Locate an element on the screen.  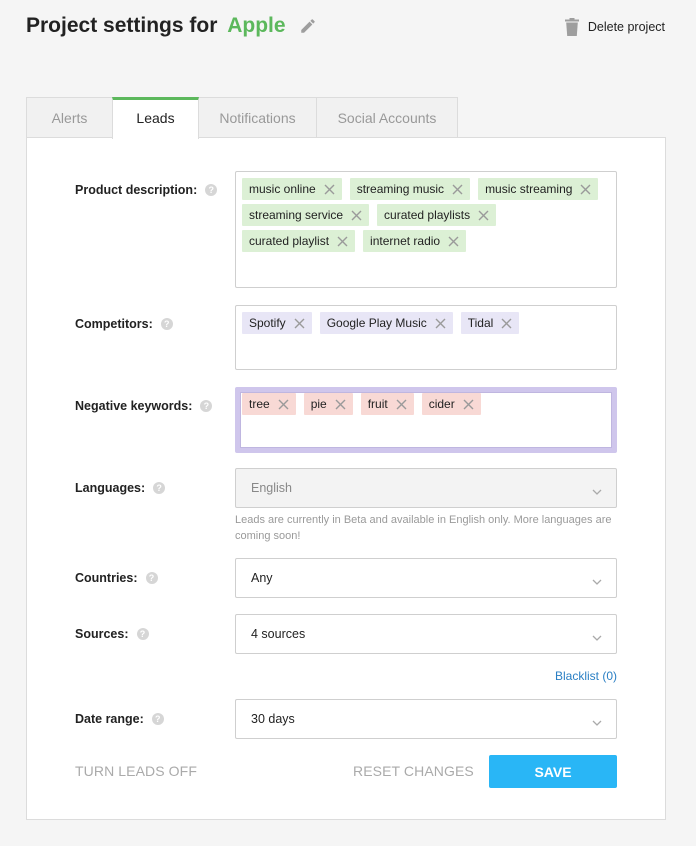
tag-label: music streaming is located at coordinates (529, 189).